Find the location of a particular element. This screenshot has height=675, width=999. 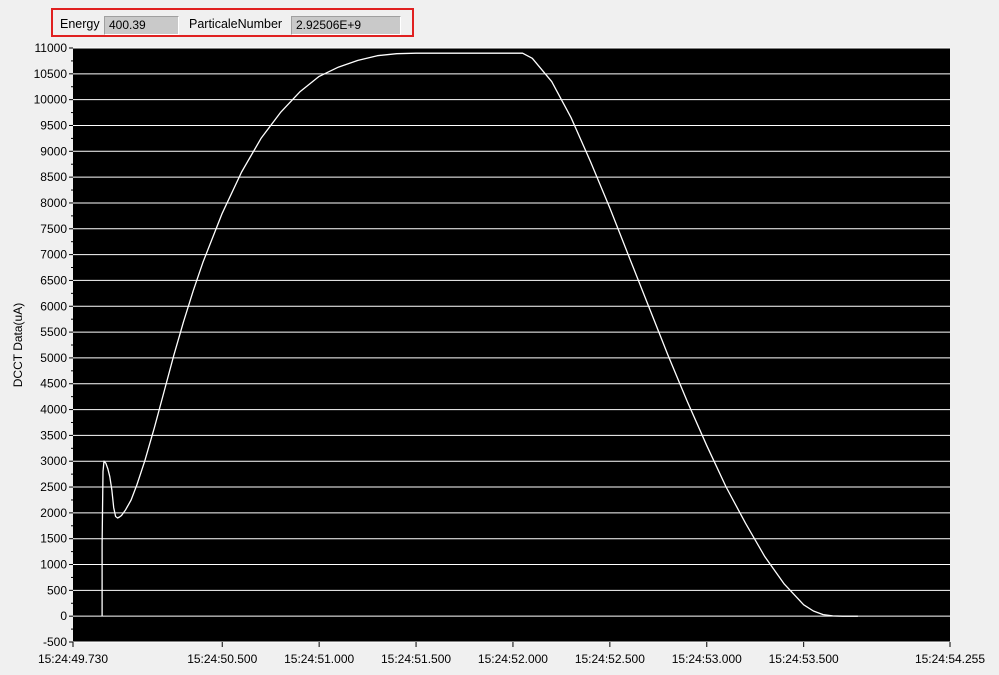

y-tick-label: 1500 is located at coordinates (53, 539).